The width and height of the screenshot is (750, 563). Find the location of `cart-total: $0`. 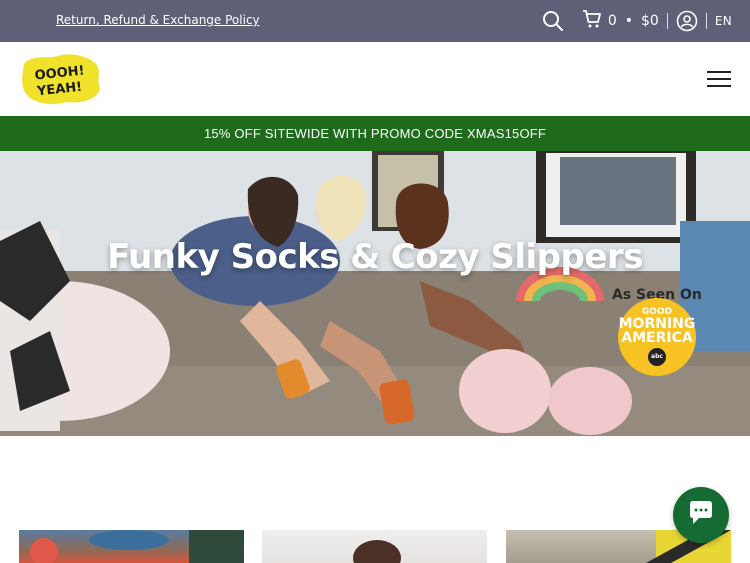

cart-total: $0 is located at coordinates (650, 21).